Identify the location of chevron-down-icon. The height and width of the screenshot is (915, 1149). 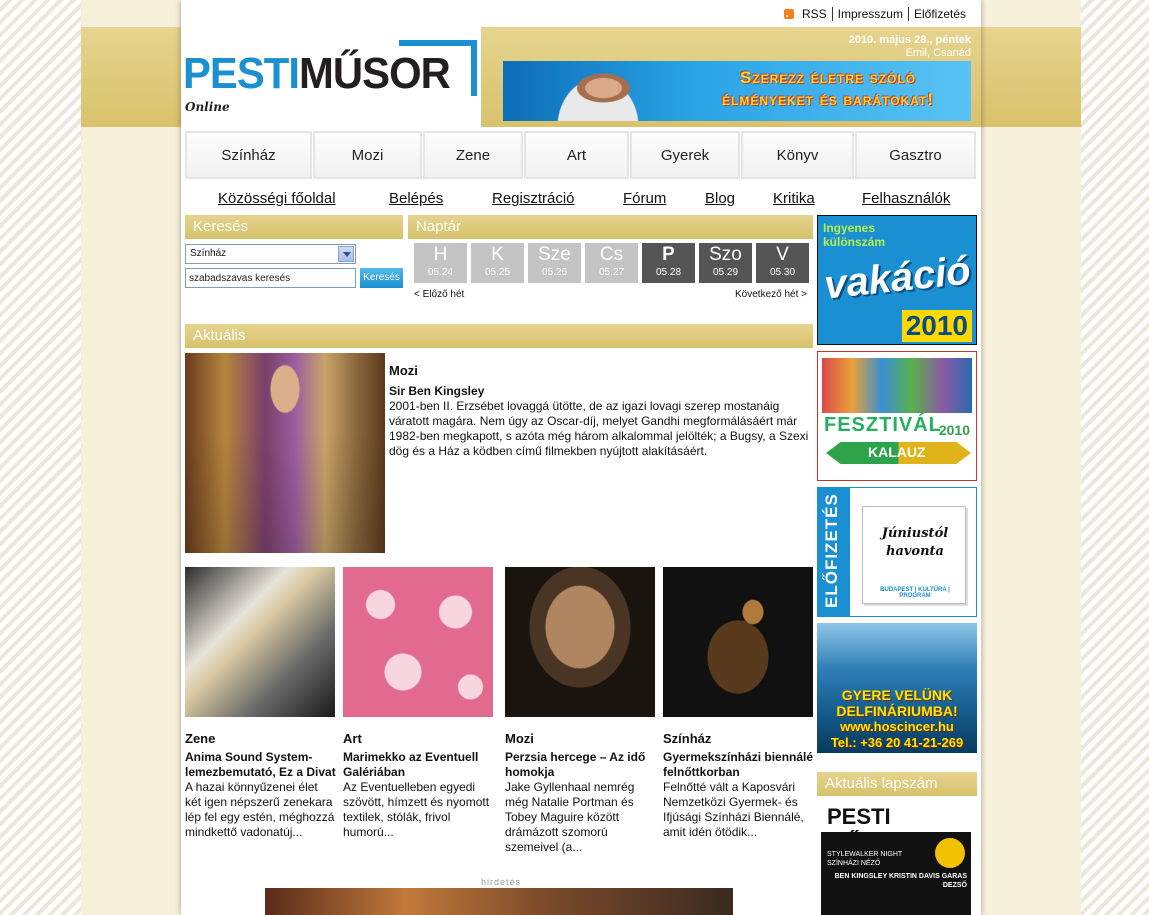
(346, 254).